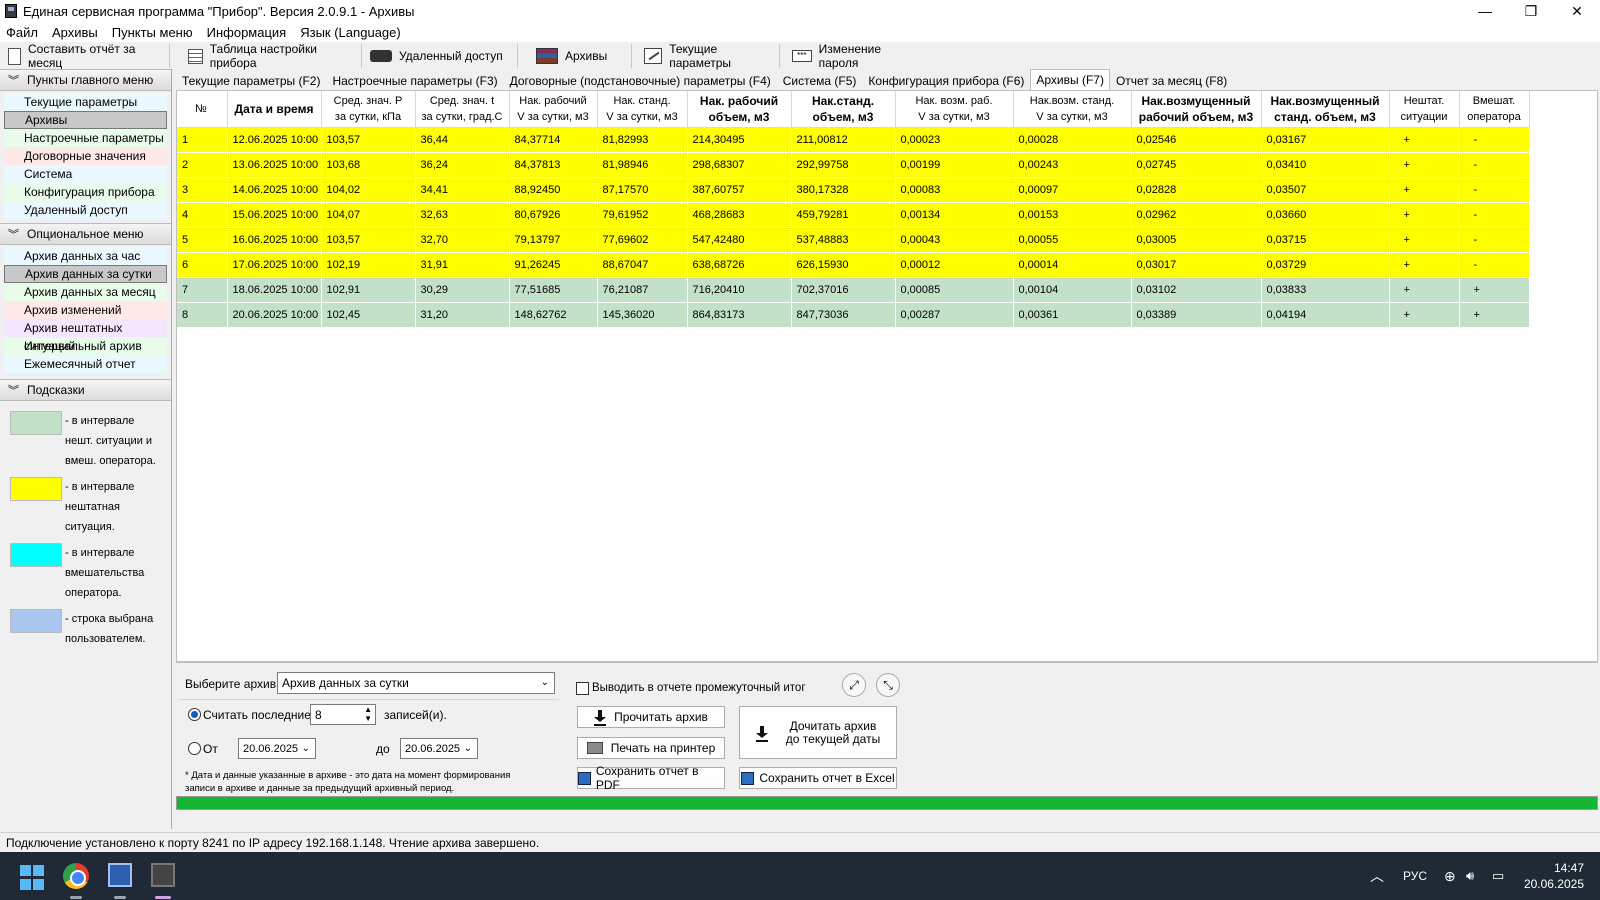 The image size is (1600, 900). I want to click on collapse-icon: ⤡, so click(888, 685).